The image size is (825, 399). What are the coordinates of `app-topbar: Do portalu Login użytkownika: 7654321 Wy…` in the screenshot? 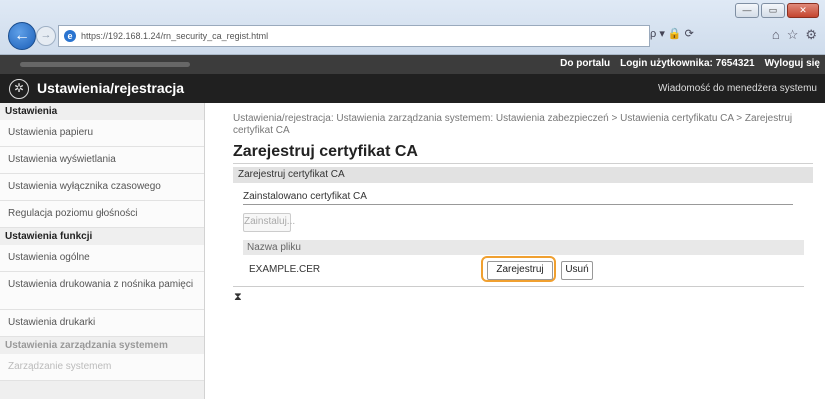 It's located at (412, 64).